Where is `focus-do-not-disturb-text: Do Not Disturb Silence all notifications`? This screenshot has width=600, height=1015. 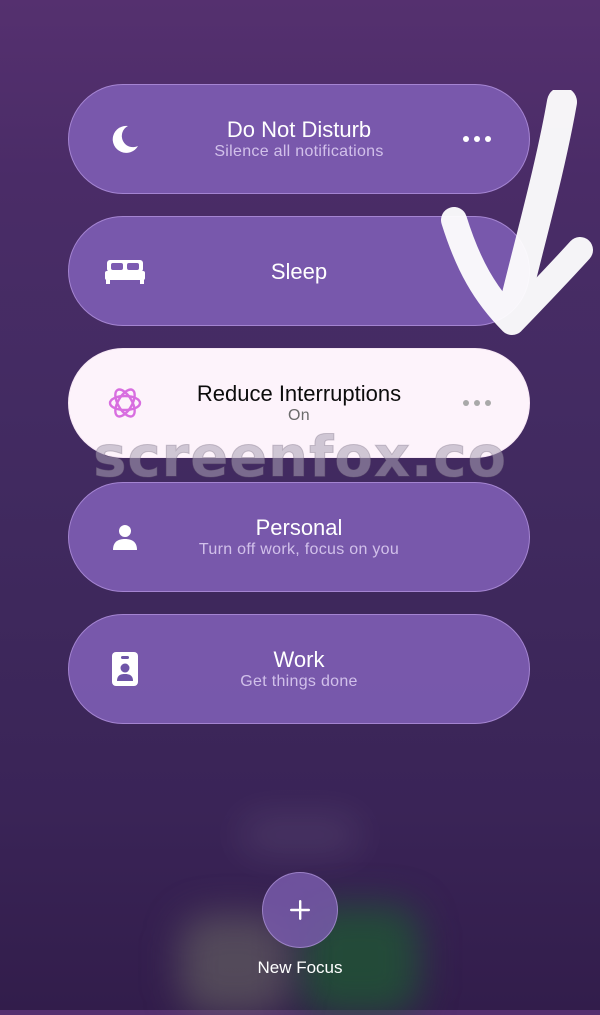 focus-do-not-disturb-text: Do Not Disturb Silence all notifications is located at coordinates (299, 139).